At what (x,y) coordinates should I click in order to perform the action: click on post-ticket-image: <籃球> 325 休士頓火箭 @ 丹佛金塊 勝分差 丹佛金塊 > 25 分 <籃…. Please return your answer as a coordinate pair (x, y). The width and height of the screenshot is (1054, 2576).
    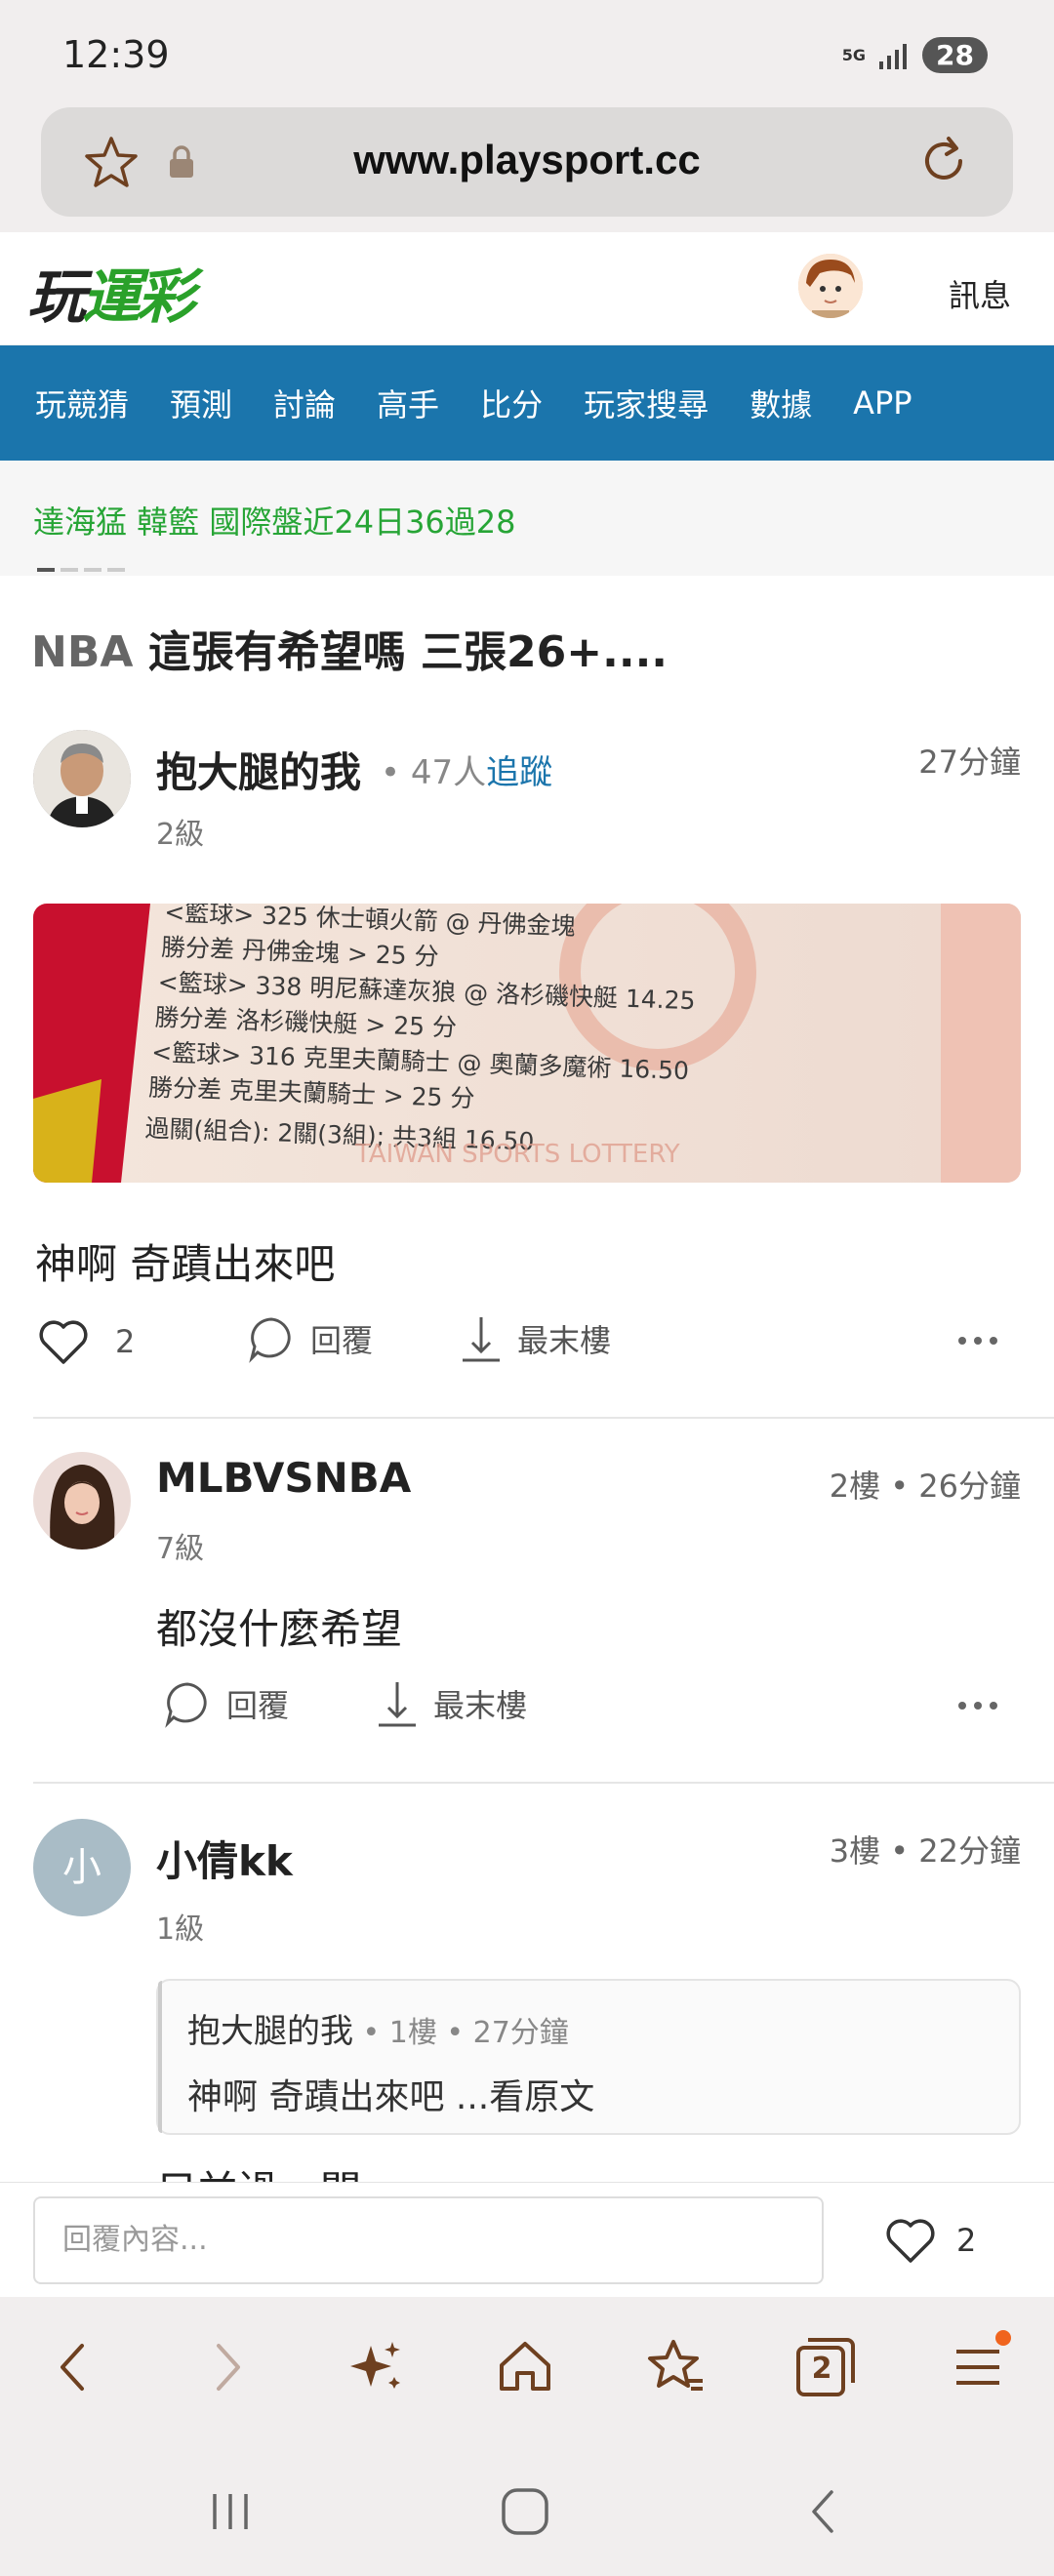
    Looking at the image, I should click on (527, 1043).